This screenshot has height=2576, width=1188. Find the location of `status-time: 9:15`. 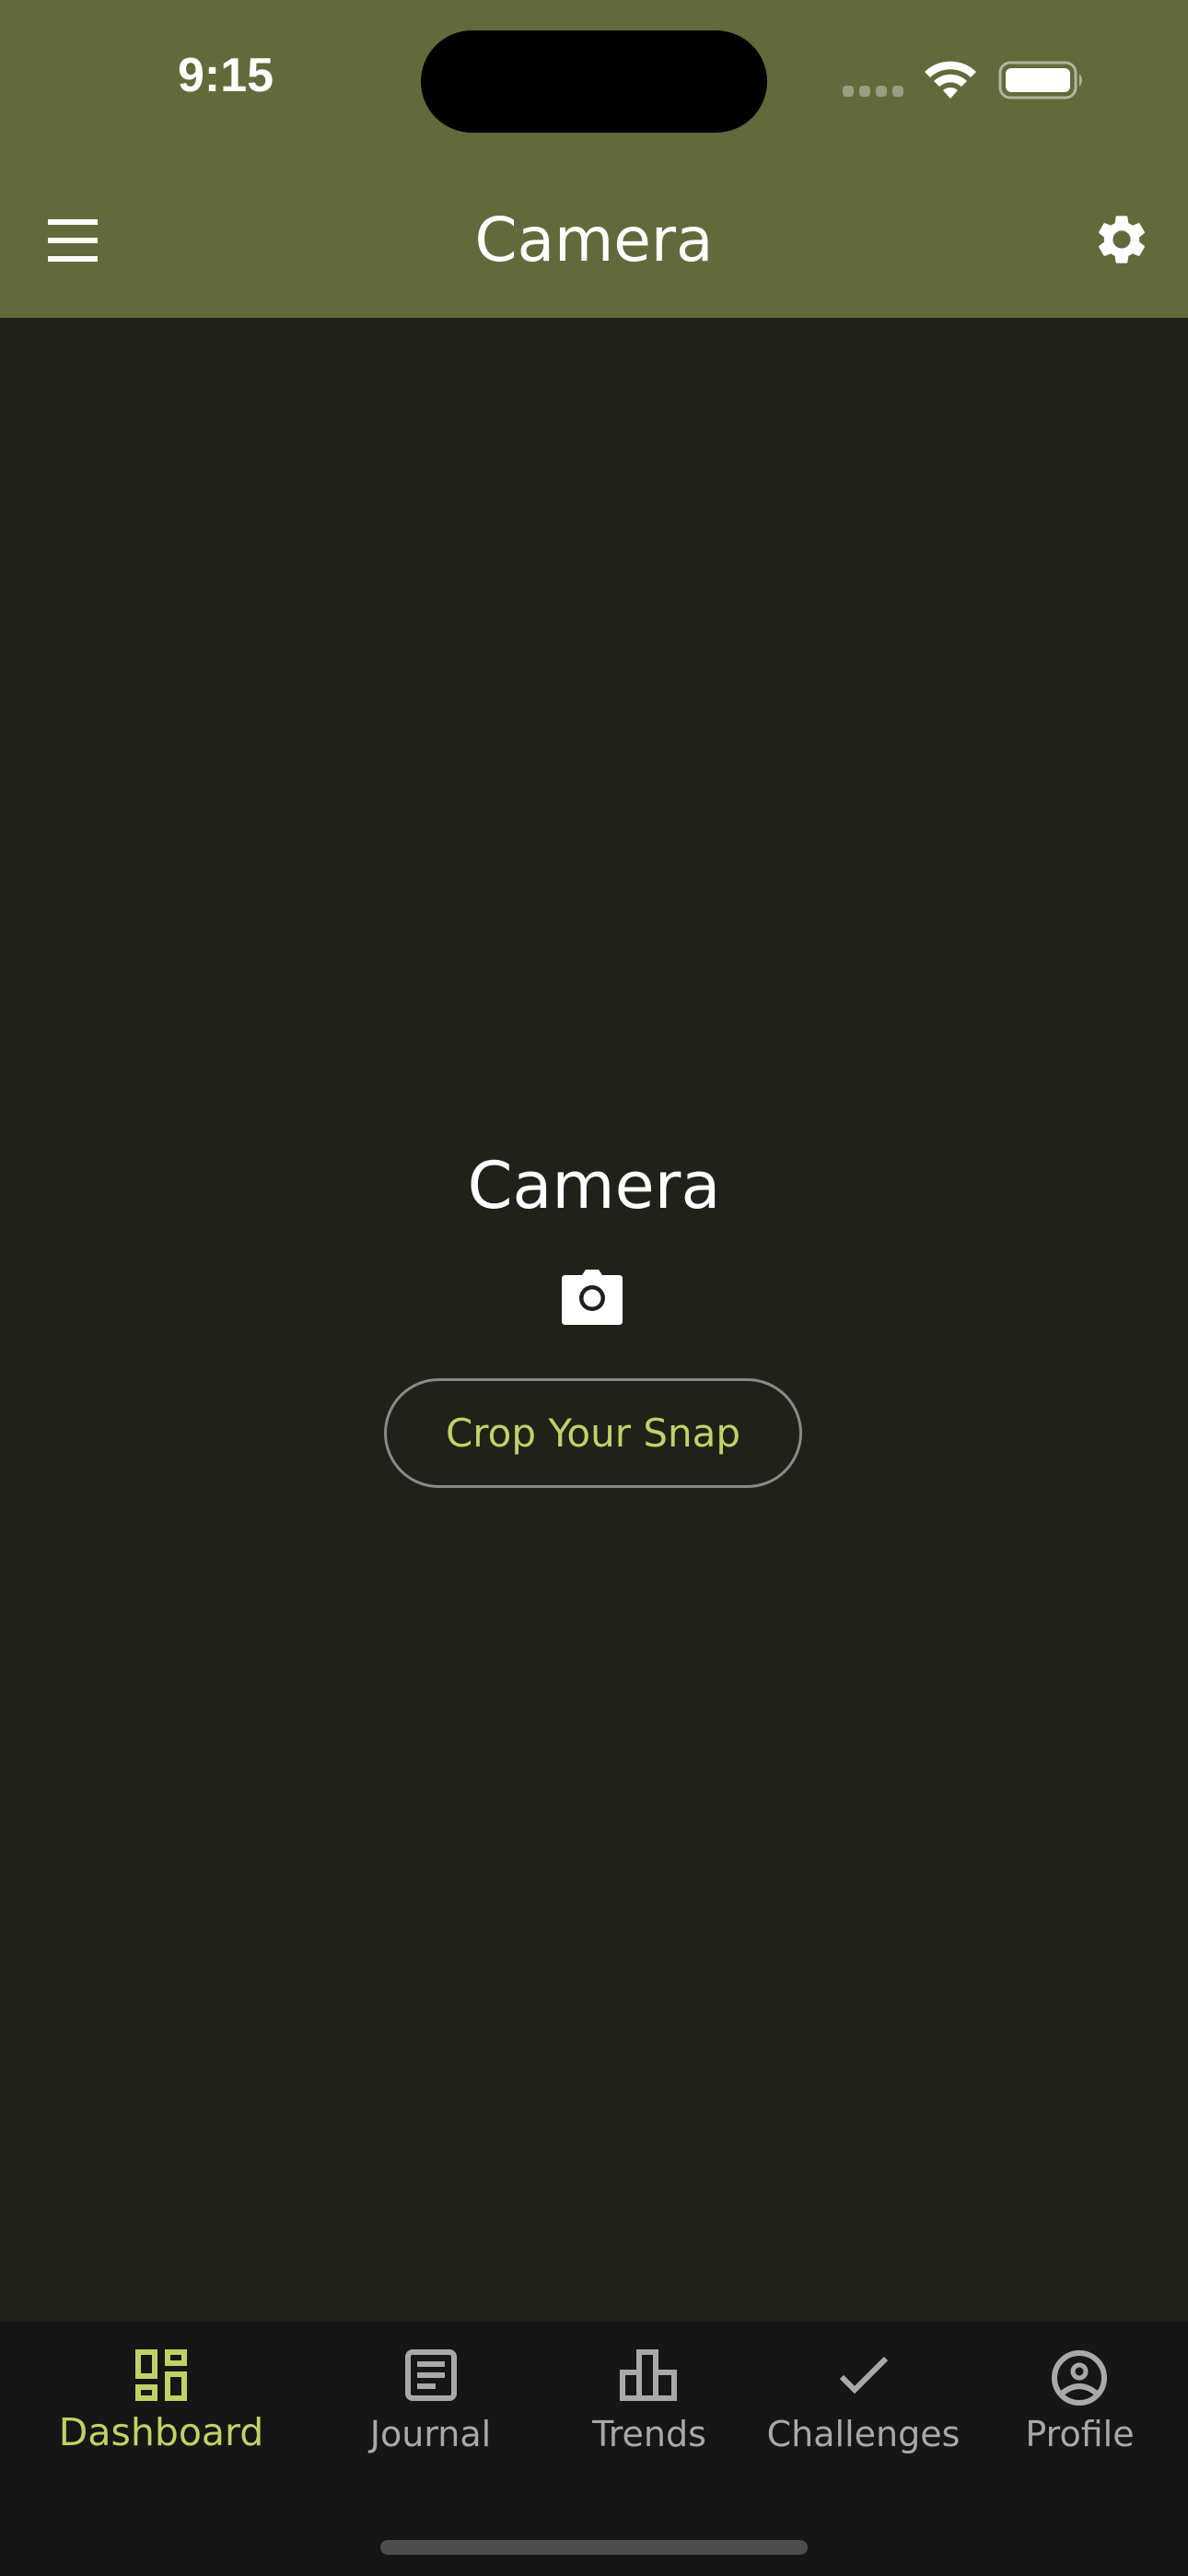

status-time: 9:15 is located at coordinates (225, 75).